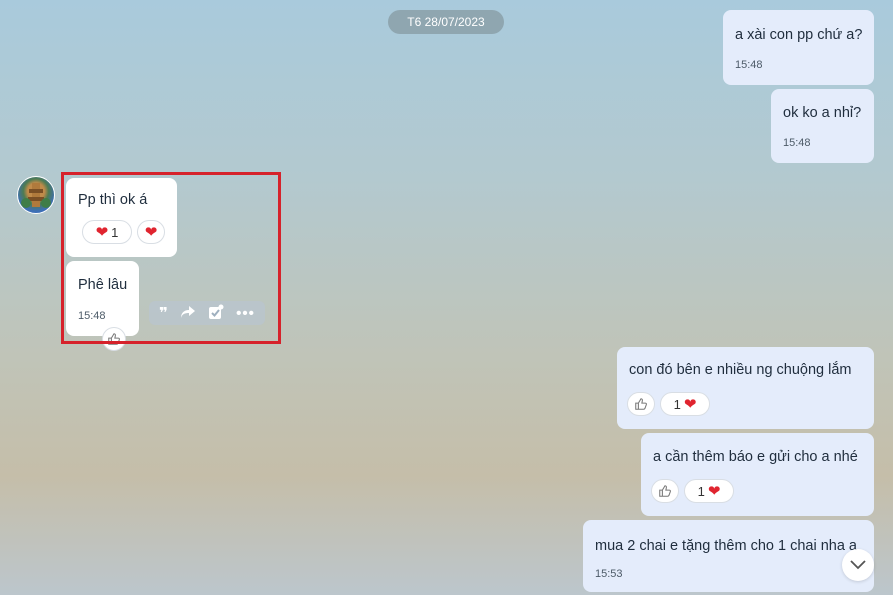  What do you see at coordinates (745, 388) in the screenshot?
I see `message-outgoing: con đó bên e nhiều ng chuộng lắm 1 ❤` at bounding box center [745, 388].